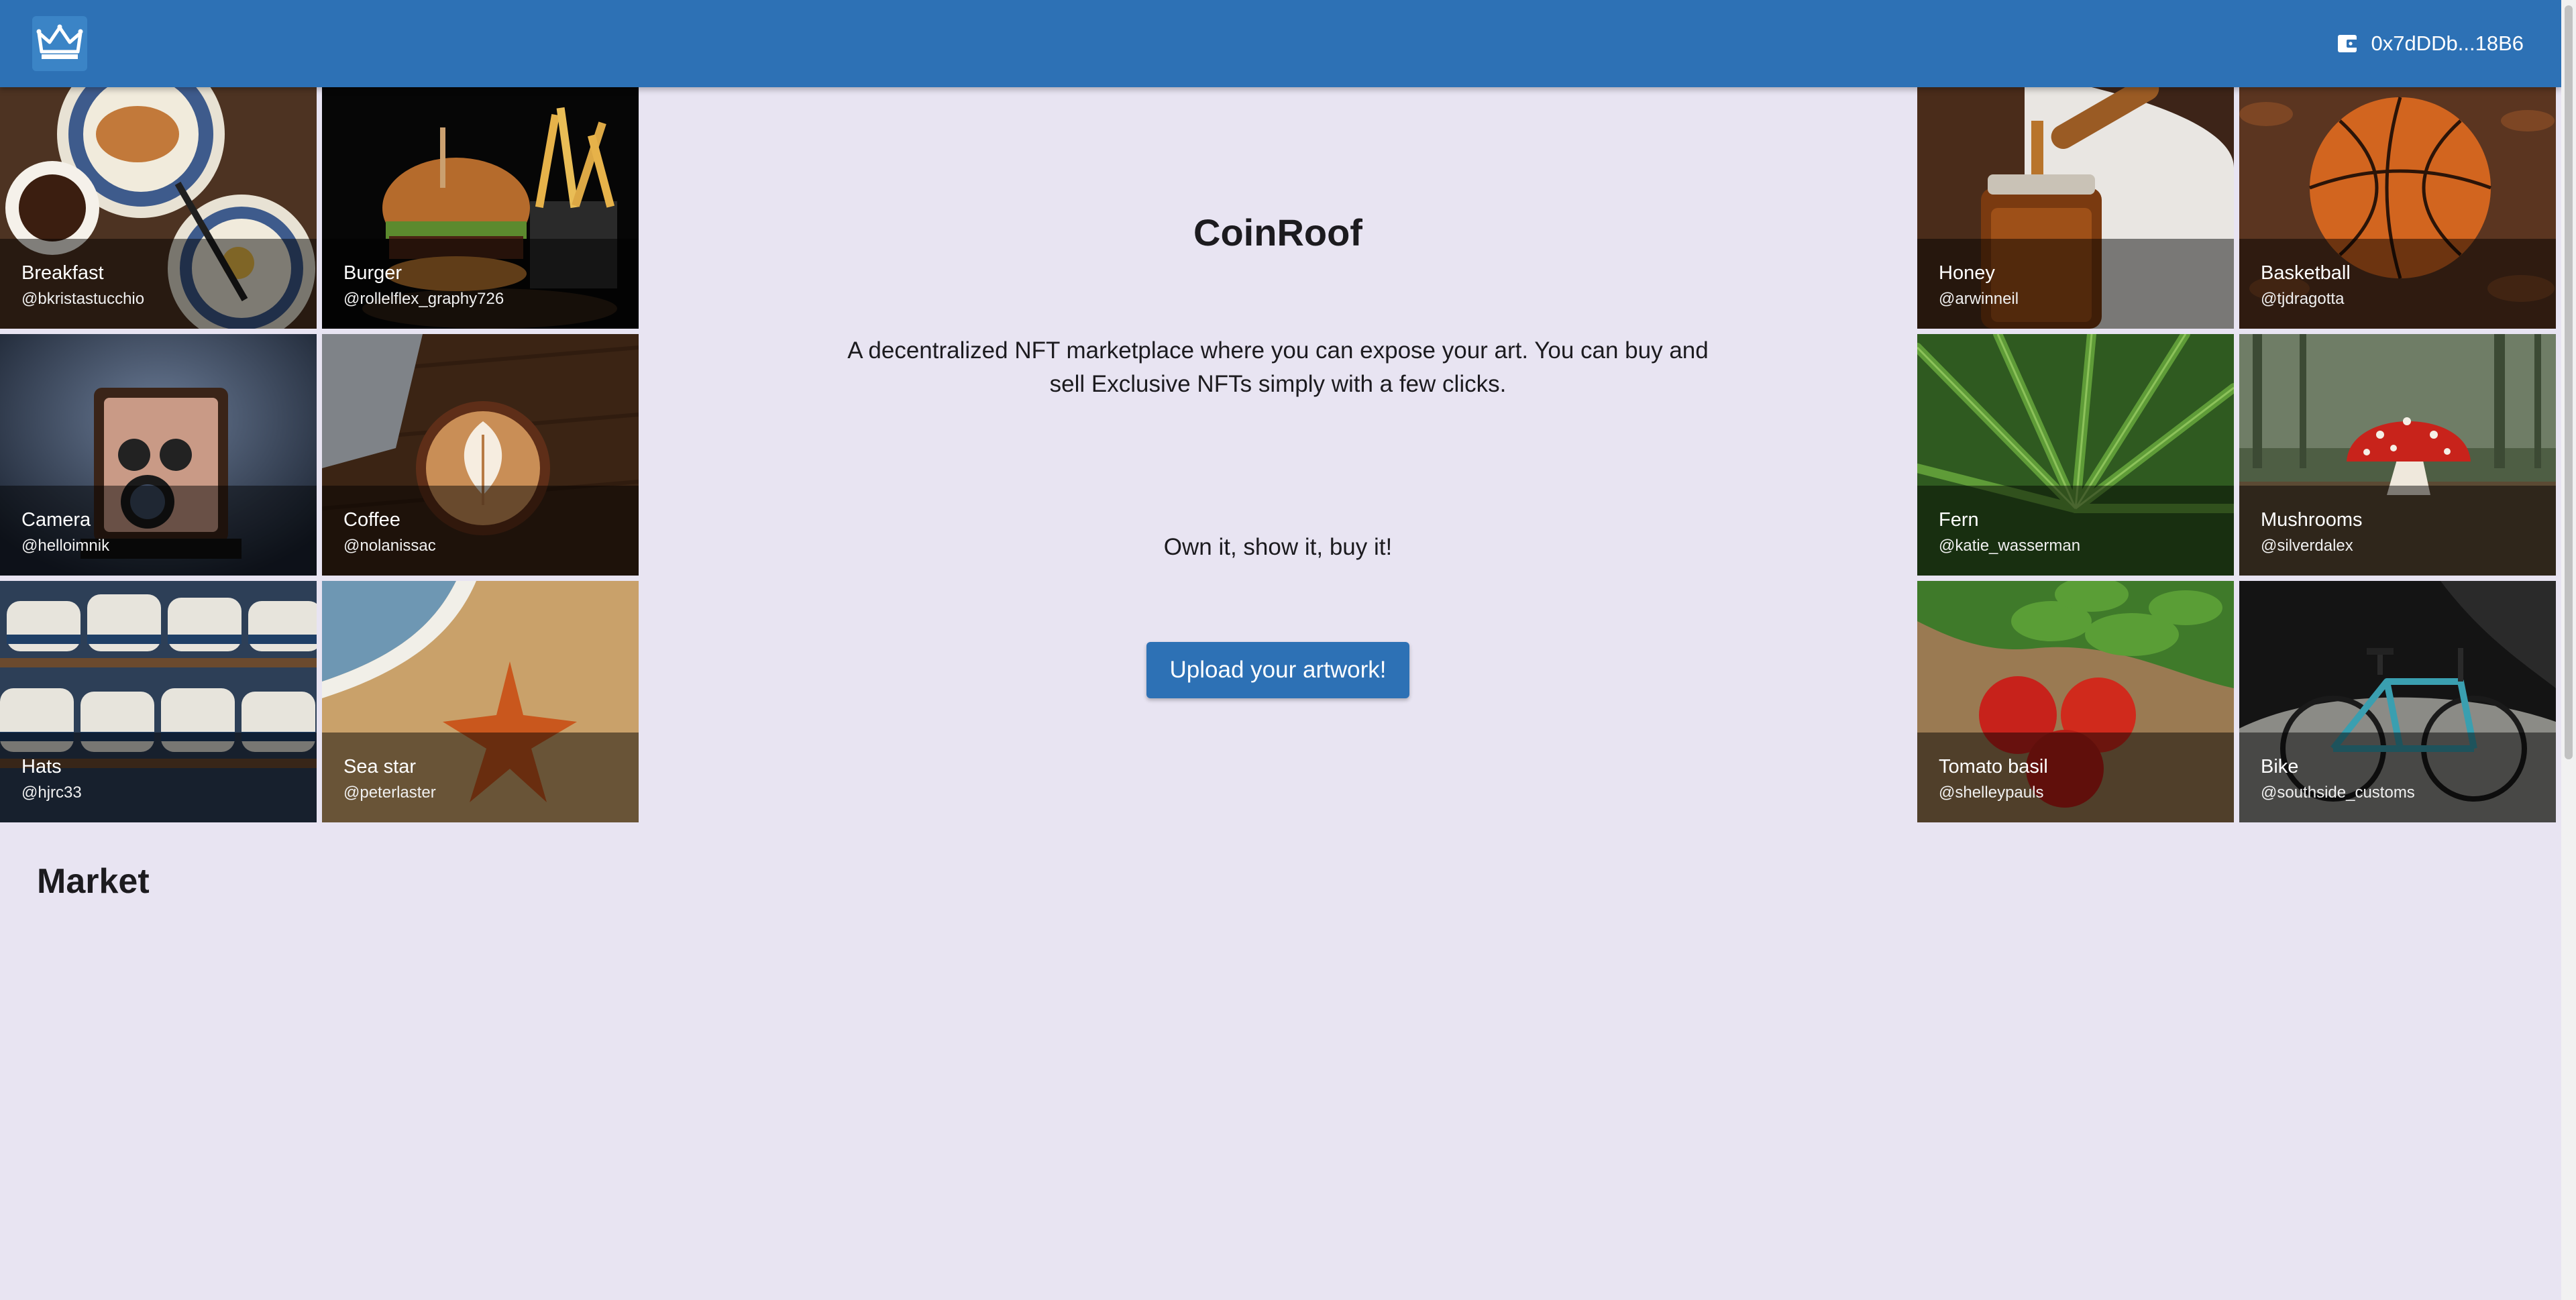 This screenshot has height=1300, width=2576. I want to click on image-tile-bike: Bike @southside_customs, so click(2397, 701).